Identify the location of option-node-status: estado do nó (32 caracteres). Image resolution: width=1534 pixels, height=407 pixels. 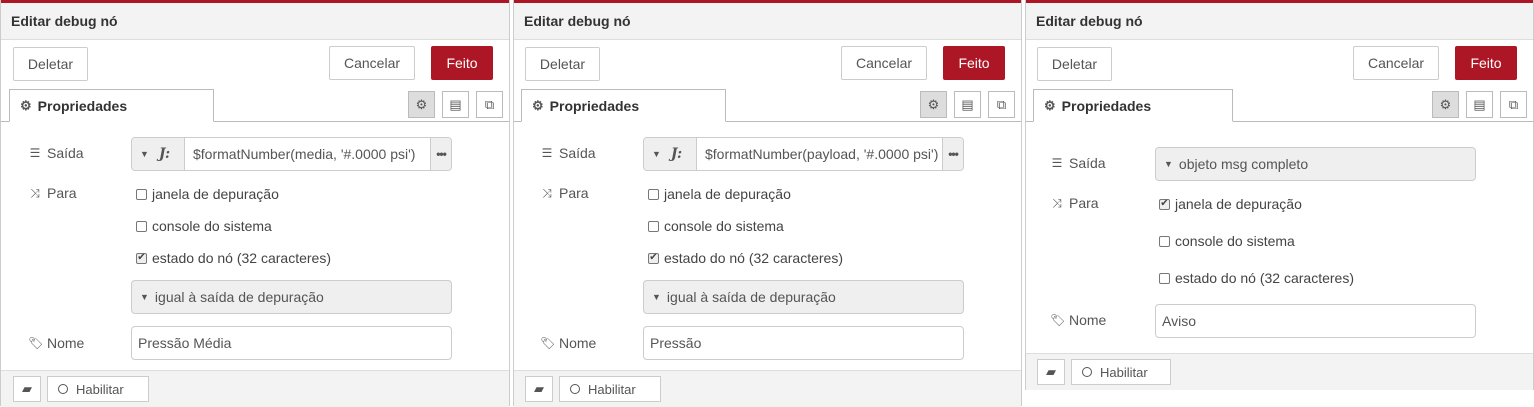
(1256, 278).